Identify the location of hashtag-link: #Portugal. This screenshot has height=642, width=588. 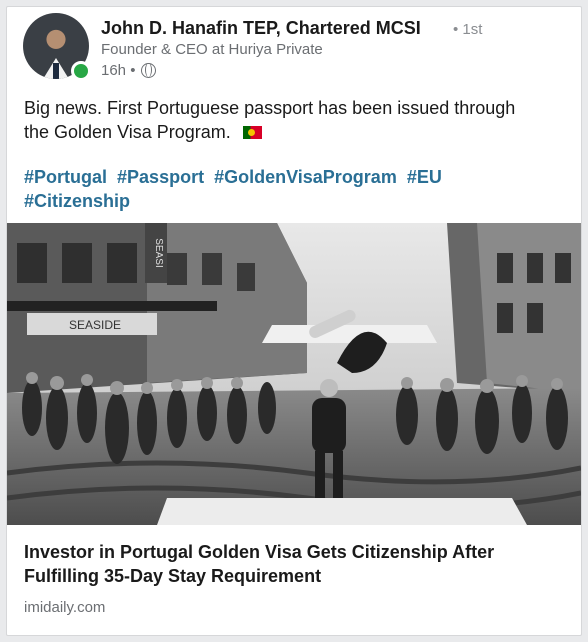
(65, 177).